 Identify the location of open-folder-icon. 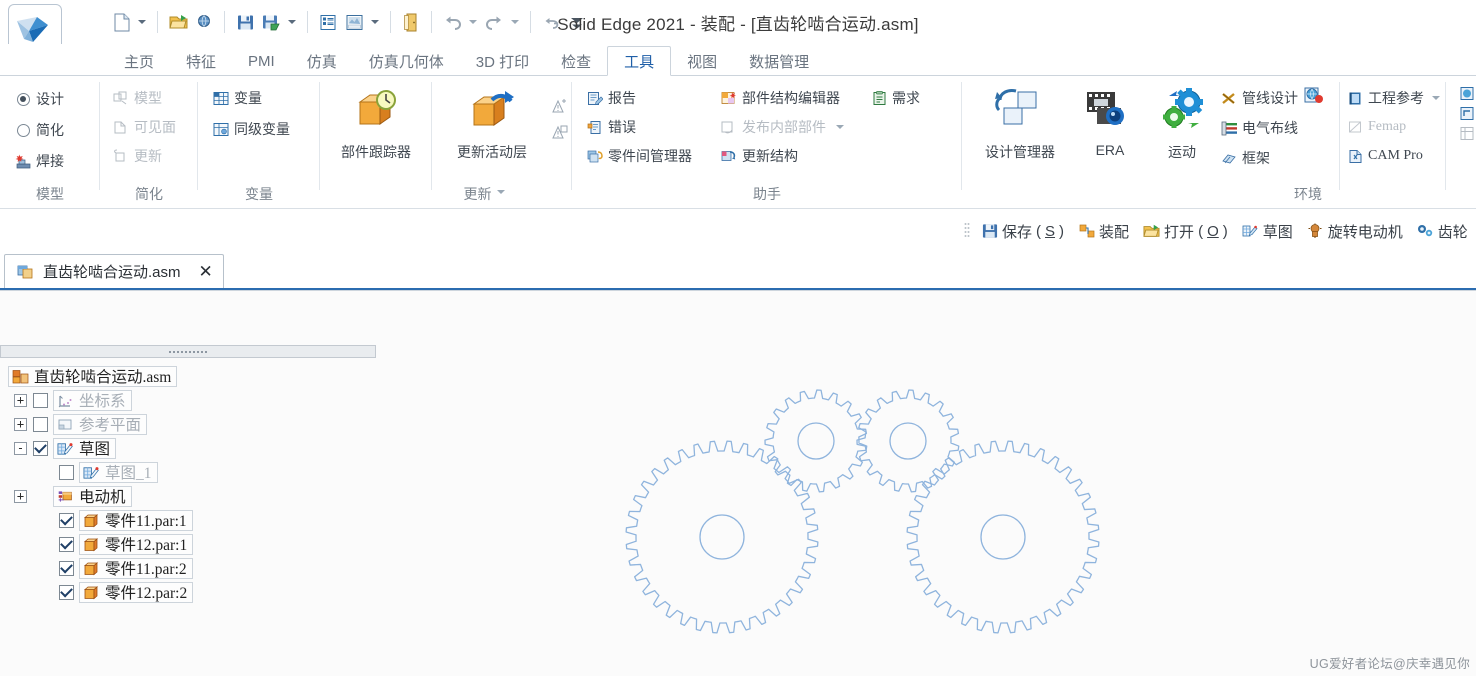
(178, 22).